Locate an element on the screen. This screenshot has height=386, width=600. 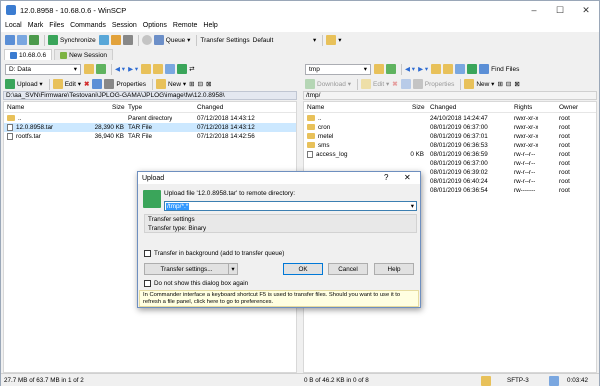
transfer-options-icon is located at coordinates (331, 40).